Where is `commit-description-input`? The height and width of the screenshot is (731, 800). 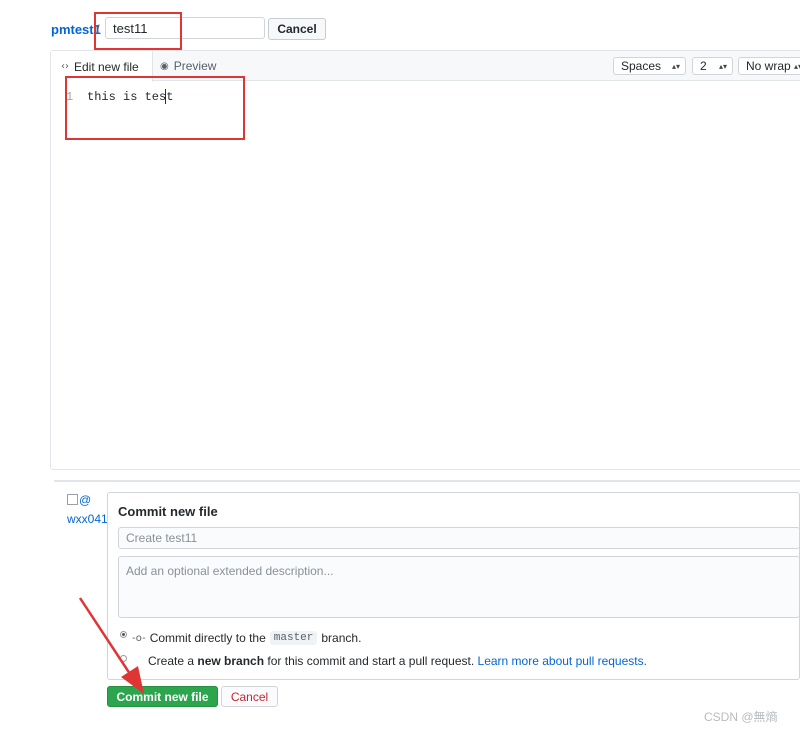
commit-description-input is located at coordinates (459, 587).